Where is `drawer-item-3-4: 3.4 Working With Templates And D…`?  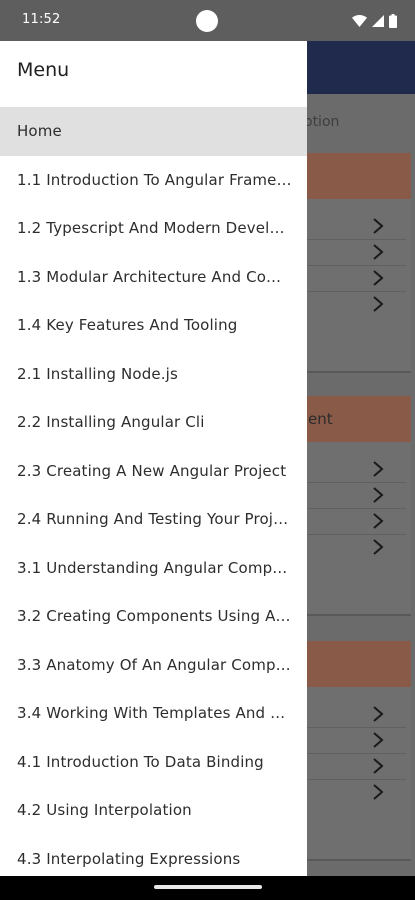 drawer-item-3-4: 3.4 Working With Templates And D… is located at coordinates (153, 713).